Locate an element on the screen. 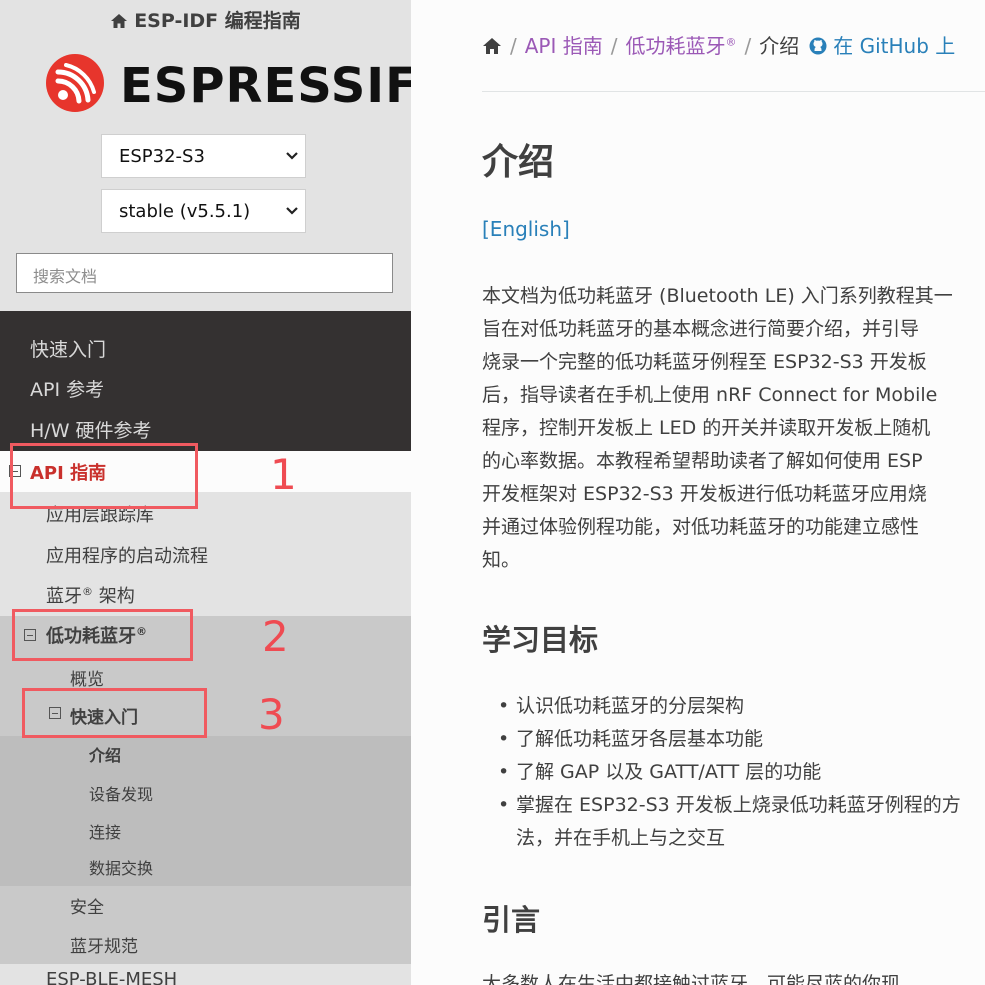 The height and width of the screenshot is (985, 985). annotation-number-1: 1 is located at coordinates (283, 474).